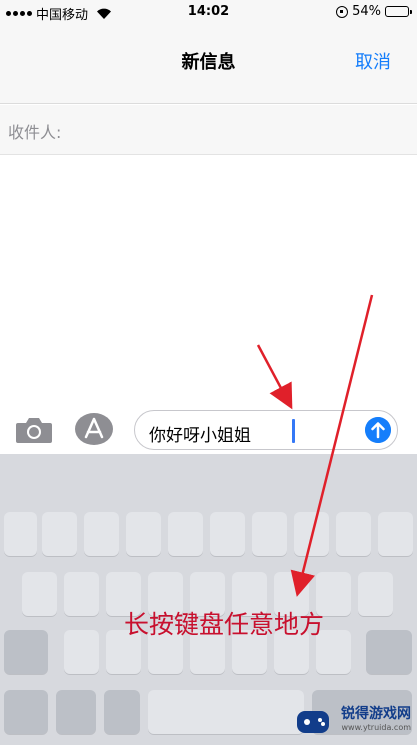 Image resolution: width=417 pixels, height=745 pixels. I want to click on text-caret, so click(293, 431).